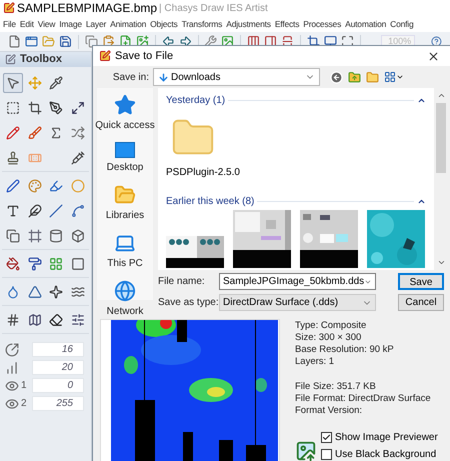 The width and height of the screenshot is (450, 461). I want to click on dropper-icon, so click(56, 83).